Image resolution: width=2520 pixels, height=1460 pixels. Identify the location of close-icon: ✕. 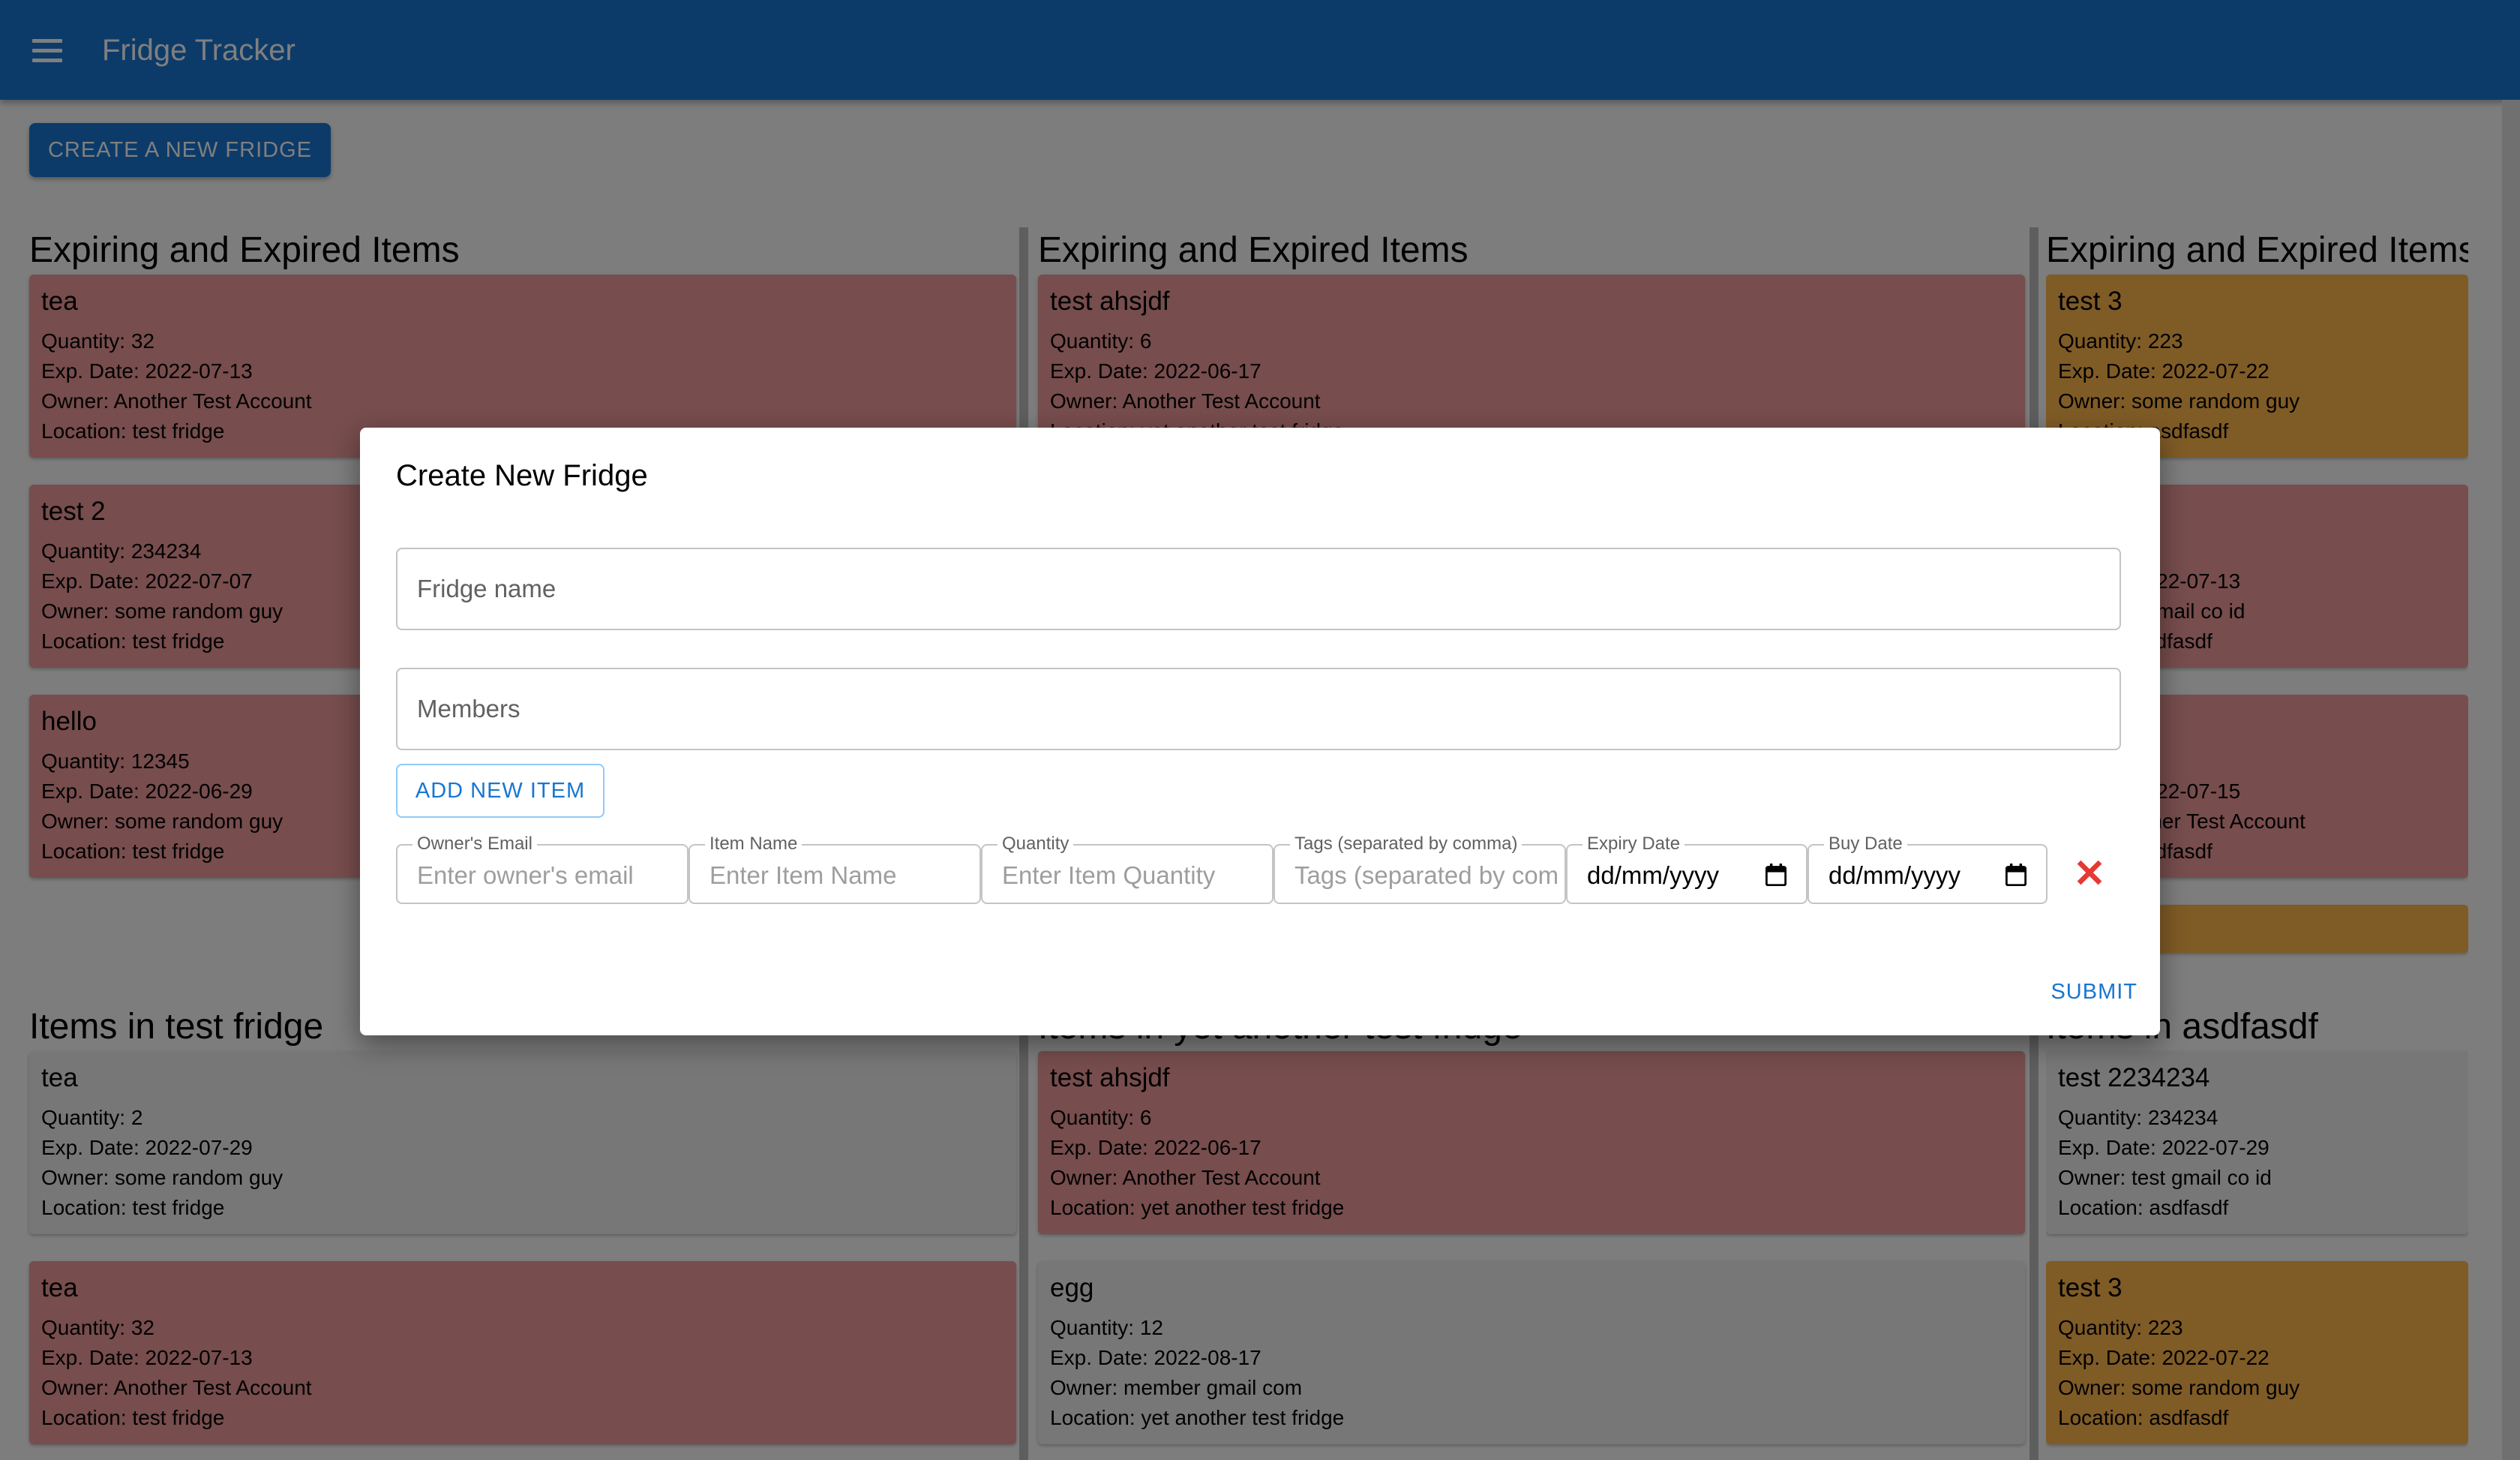
(2090, 874).